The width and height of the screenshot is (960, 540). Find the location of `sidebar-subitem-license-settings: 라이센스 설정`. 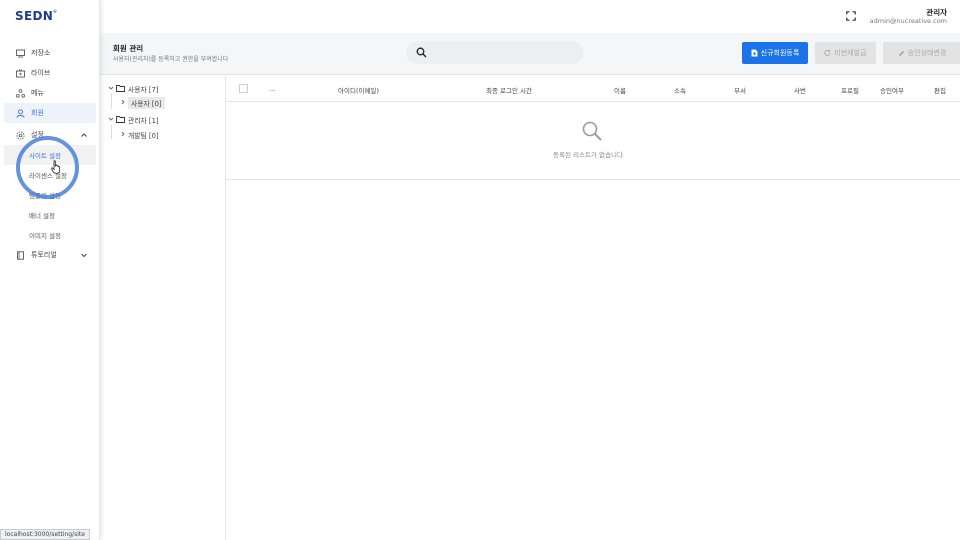

sidebar-subitem-license-settings: 라이센스 설정 is located at coordinates (50, 175).